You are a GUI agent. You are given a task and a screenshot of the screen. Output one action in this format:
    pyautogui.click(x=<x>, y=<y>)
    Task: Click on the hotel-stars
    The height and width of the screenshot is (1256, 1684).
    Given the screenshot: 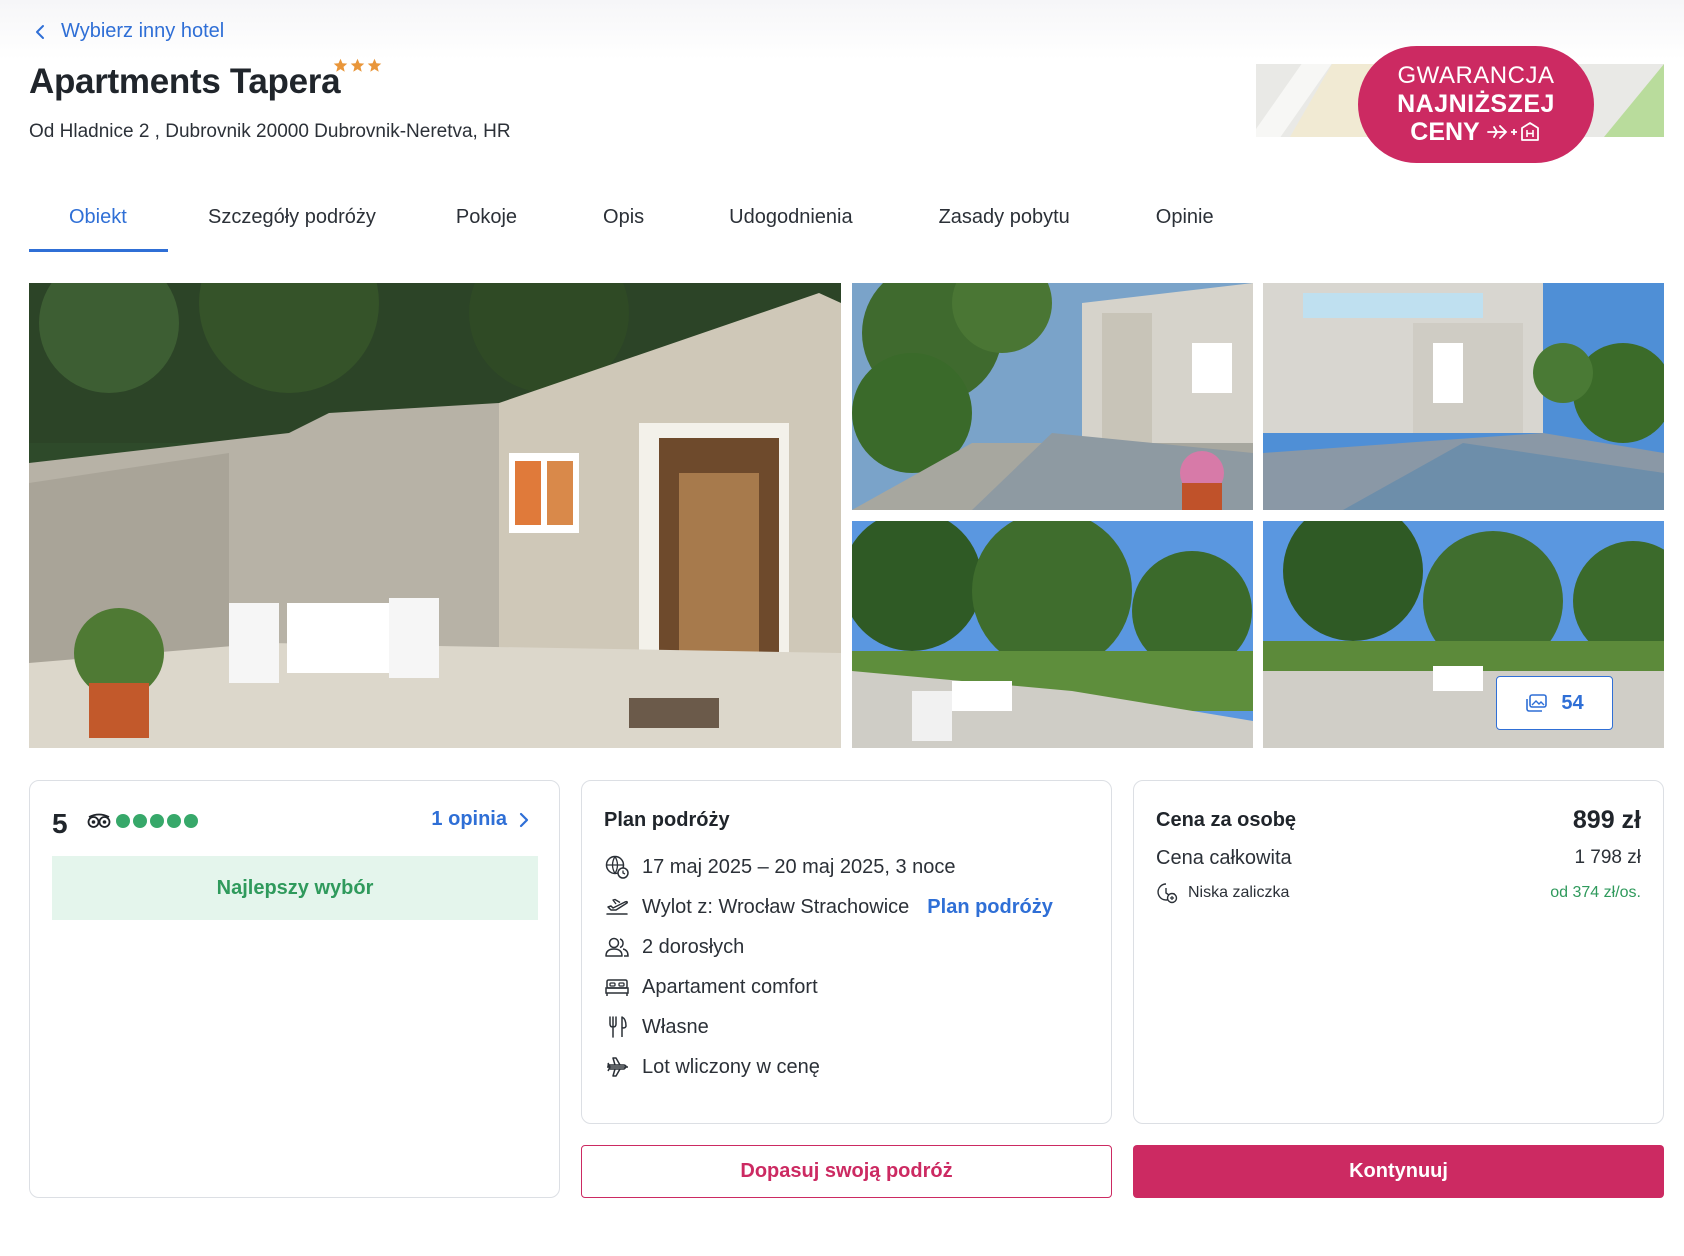 What is the action you would take?
    pyautogui.click(x=357, y=65)
    